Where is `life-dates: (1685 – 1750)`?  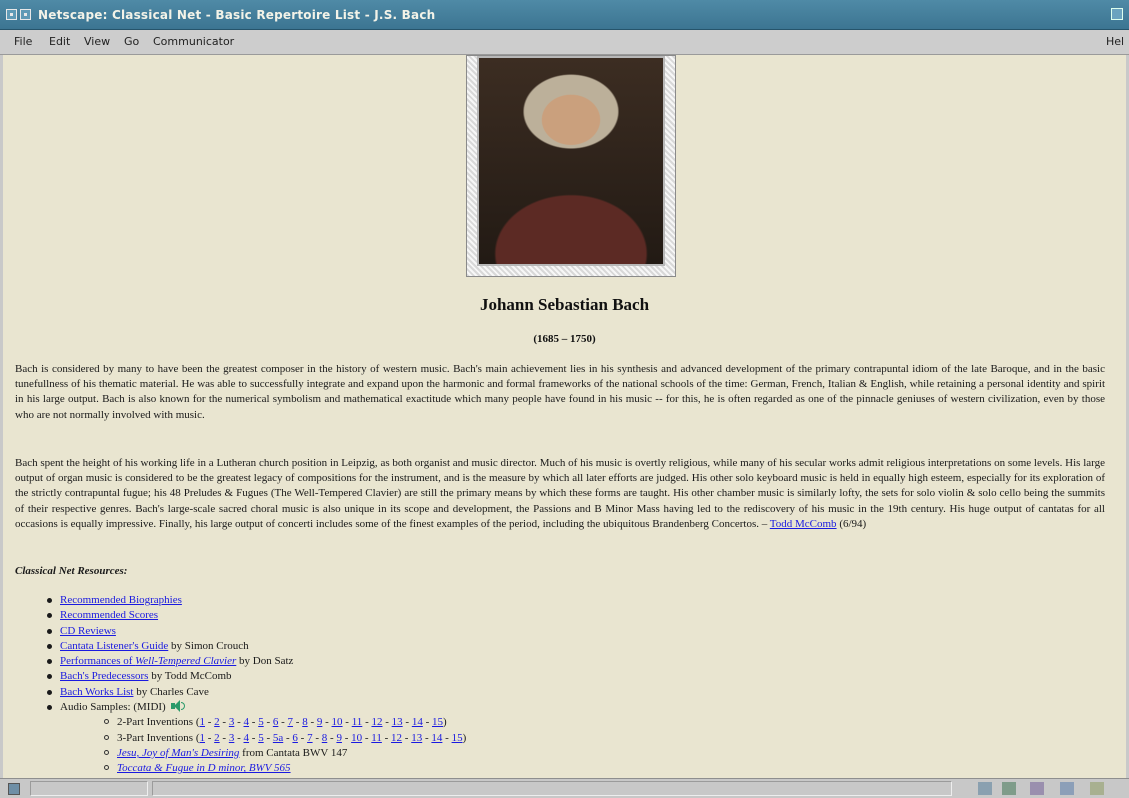
life-dates: (1685 – 1750) is located at coordinates (564, 339).